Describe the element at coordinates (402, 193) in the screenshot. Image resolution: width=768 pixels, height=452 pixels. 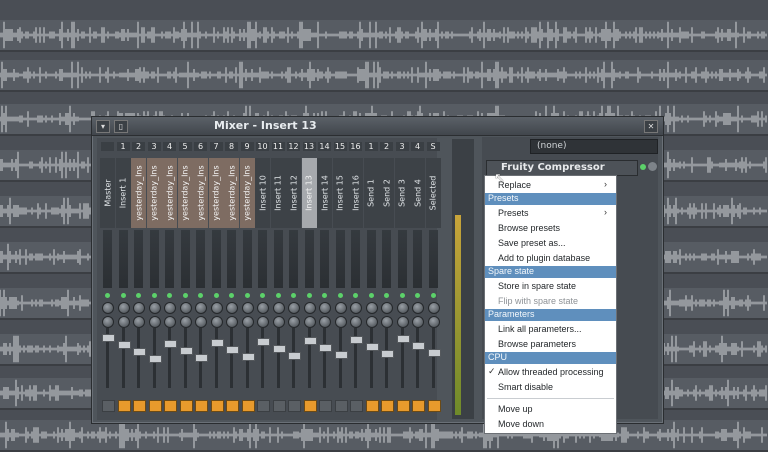
I see `strip-name-label: Send 3` at that location.